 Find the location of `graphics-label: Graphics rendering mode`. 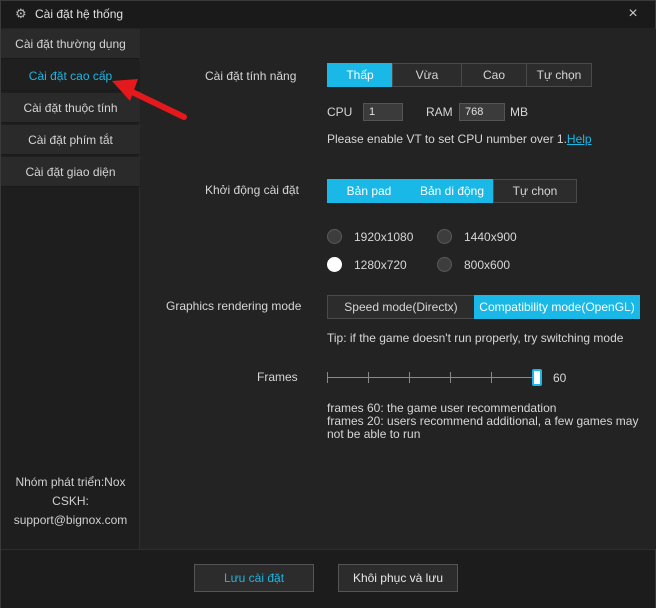

graphics-label: Graphics rendering mode is located at coordinates (234, 306).